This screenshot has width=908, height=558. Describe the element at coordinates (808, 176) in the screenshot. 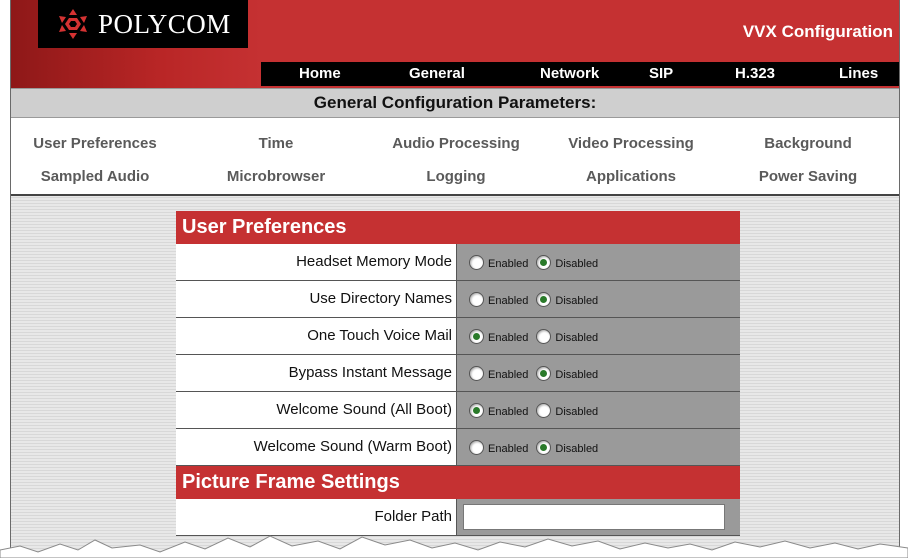

I see `subnav-power-saving: Power Saving` at that location.